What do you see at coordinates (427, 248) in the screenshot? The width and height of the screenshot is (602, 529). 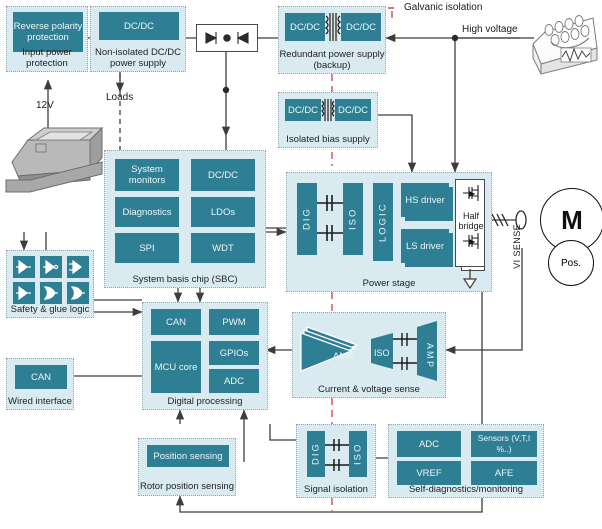 I see `tile-ls-driver: LS driver` at bounding box center [427, 248].